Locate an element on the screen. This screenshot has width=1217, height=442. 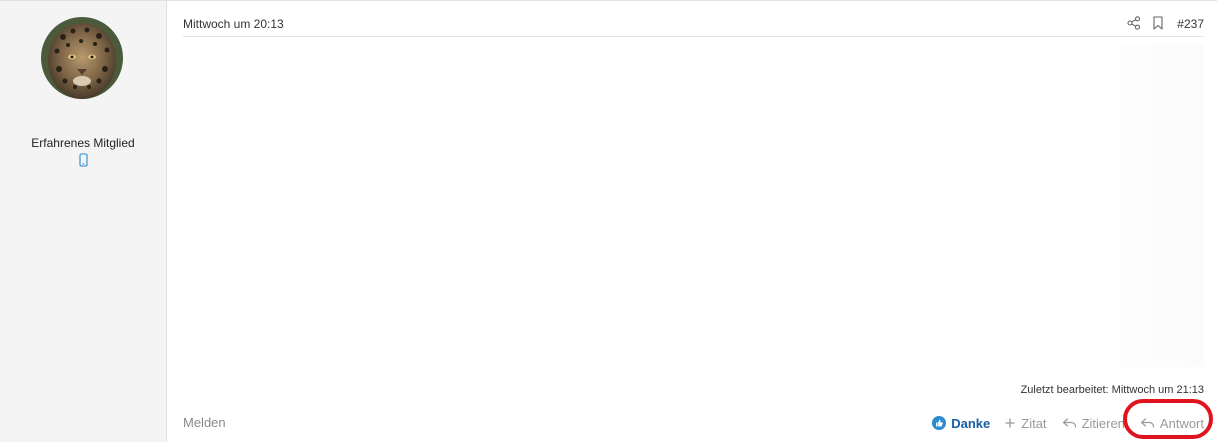
share-icon is located at coordinates (1134, 23).